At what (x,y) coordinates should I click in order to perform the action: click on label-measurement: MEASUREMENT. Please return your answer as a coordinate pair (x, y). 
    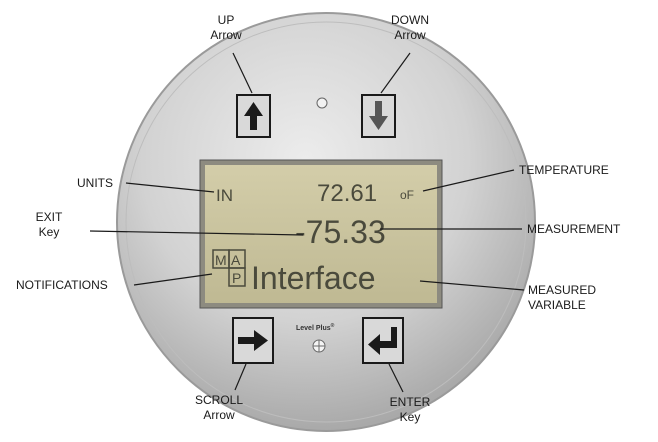
    Looking at the image, I should click on (573, 229).